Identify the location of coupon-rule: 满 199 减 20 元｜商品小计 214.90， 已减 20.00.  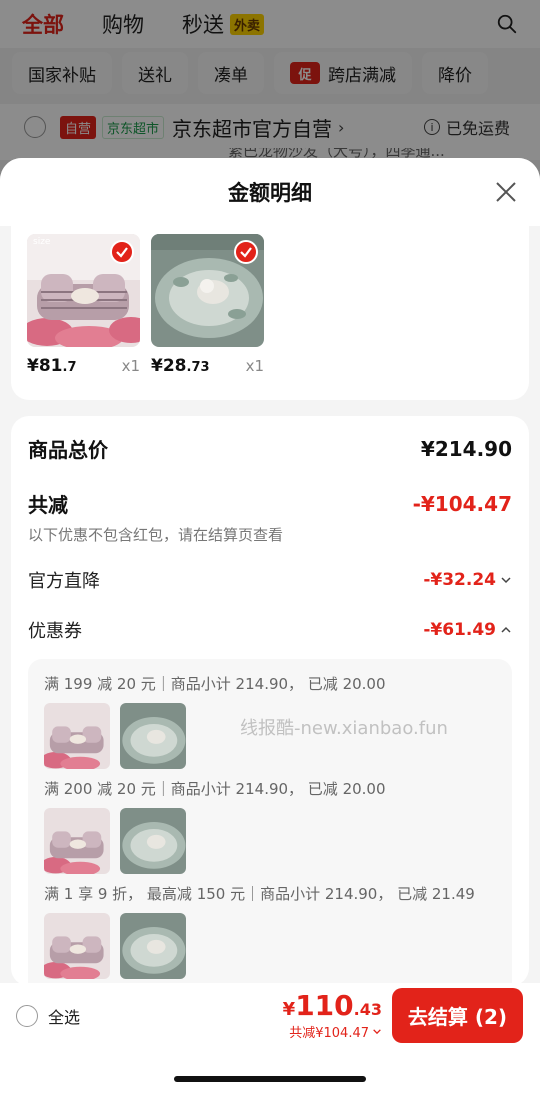
(215, 684).